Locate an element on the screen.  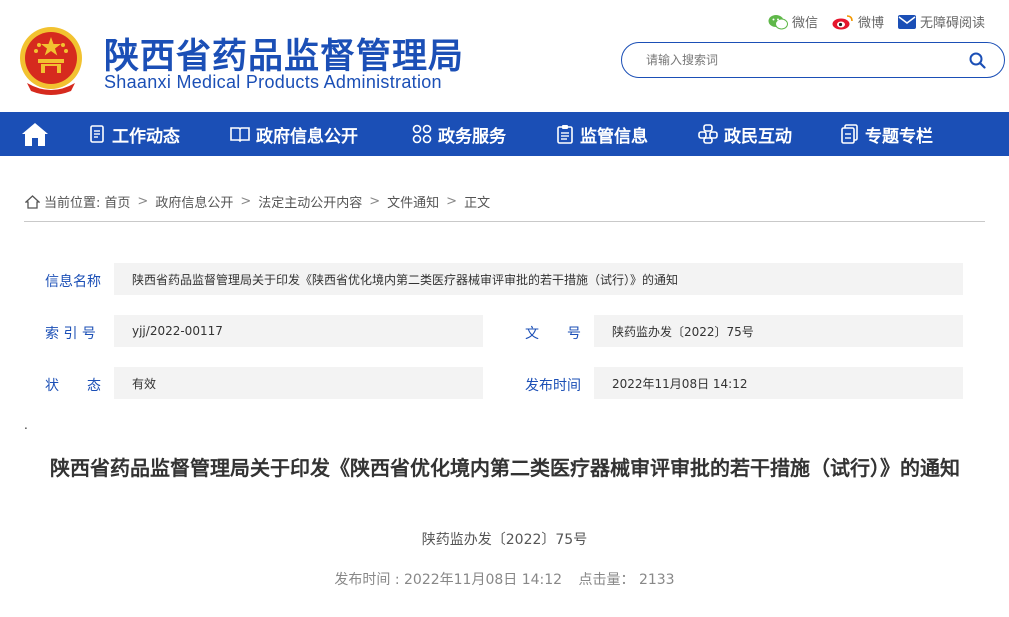
nav-item-gov-info: 政府信息公开 is located at coordinates (294, 134).